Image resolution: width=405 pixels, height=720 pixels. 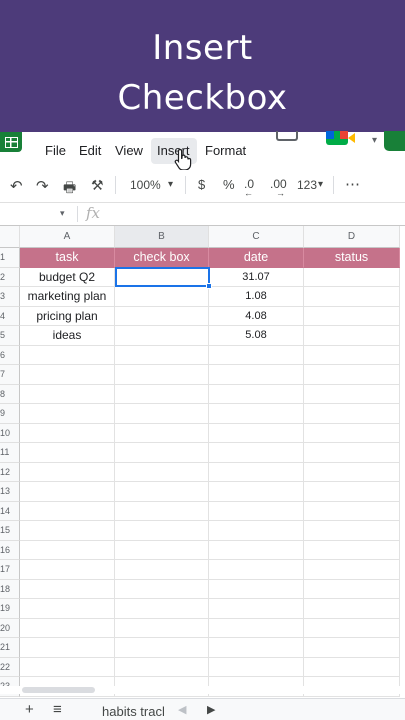 I want to click on row-header: 11, so click(x=10, y=453).